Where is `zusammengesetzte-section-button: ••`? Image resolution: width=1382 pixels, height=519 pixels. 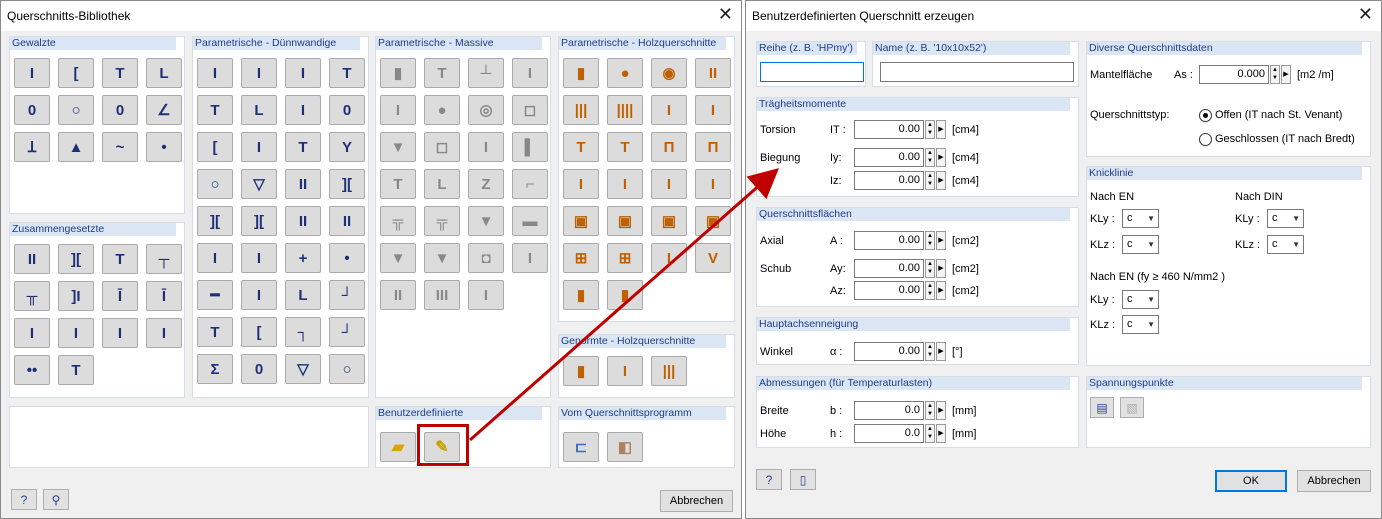 zusammengesetzte-section-button: •• is located at coordinates (32, 370).